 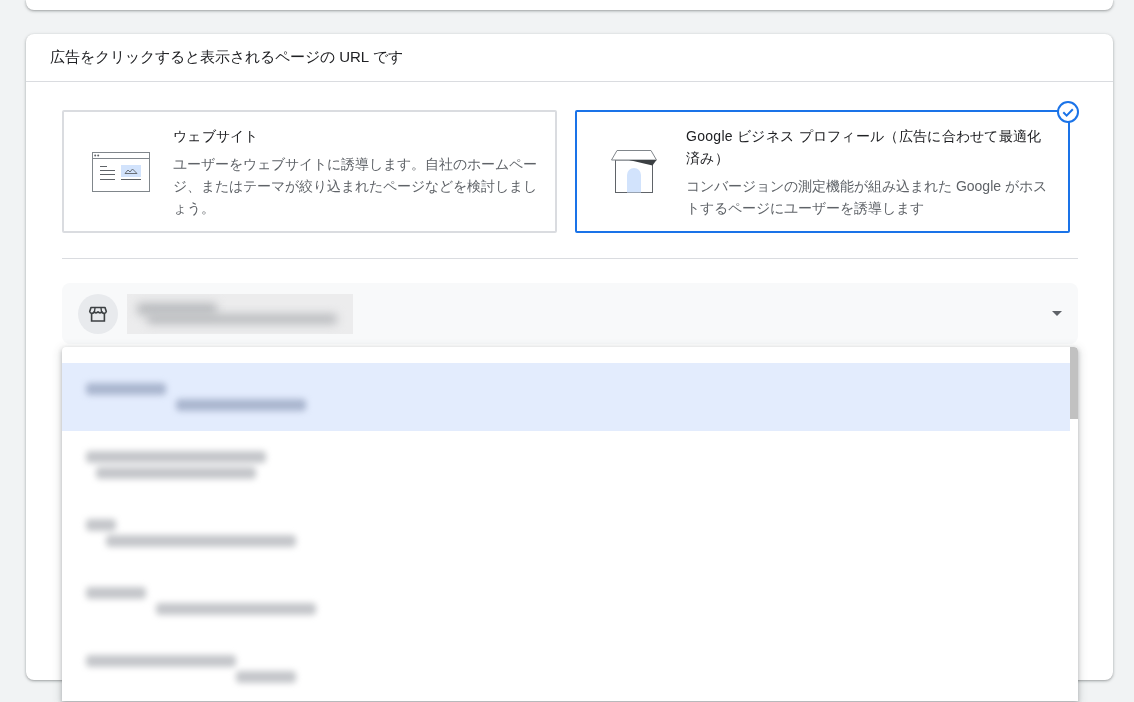 I want to click on option-card: Google ビジネス プロフィール（広告に合わせて最適化済み） コンバージョンの測定機能が組み込まれた Google がホストするページにユーザーを誘導します, so click(x=822, y=171).